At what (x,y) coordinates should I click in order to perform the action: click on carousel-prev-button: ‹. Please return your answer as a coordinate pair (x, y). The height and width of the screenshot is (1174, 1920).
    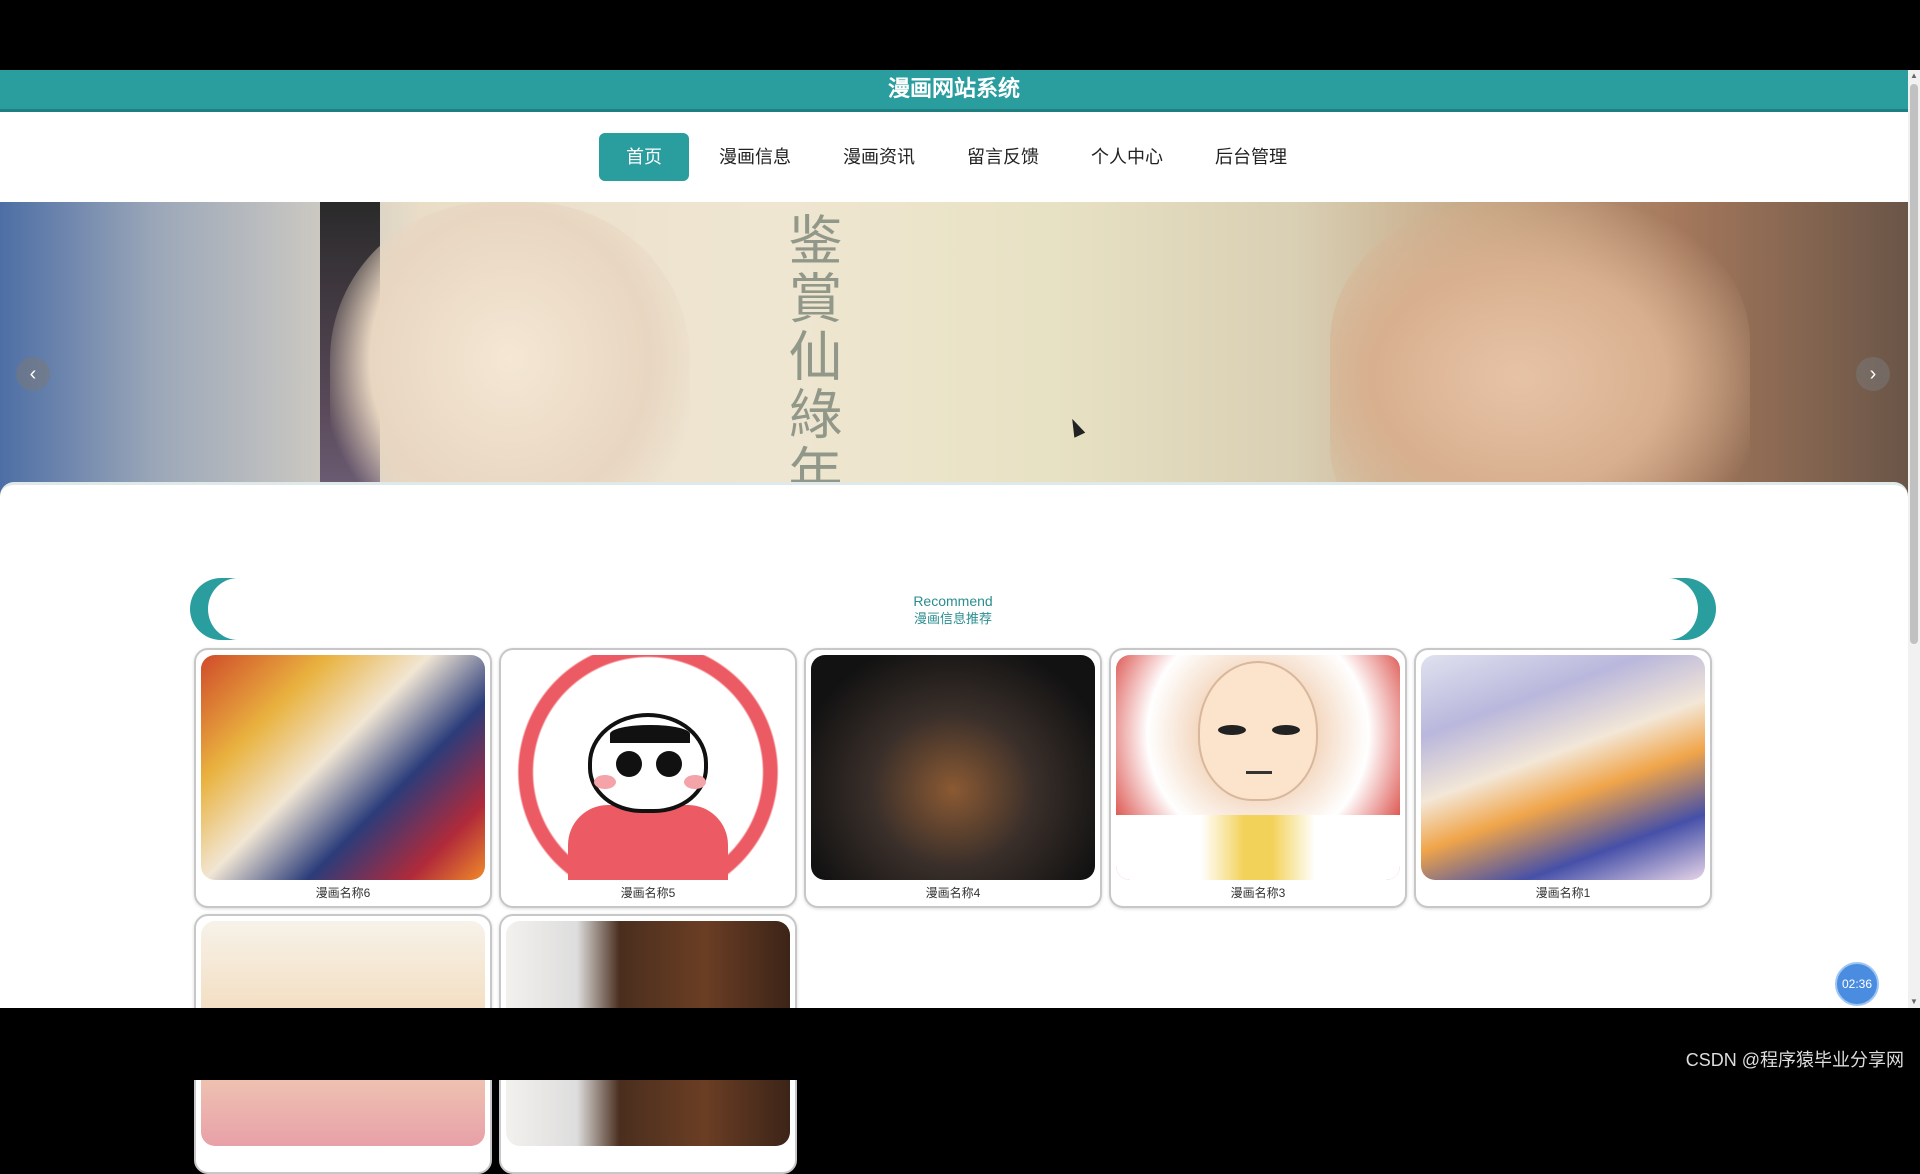
    Looking at the image, I should click on (33, 374).